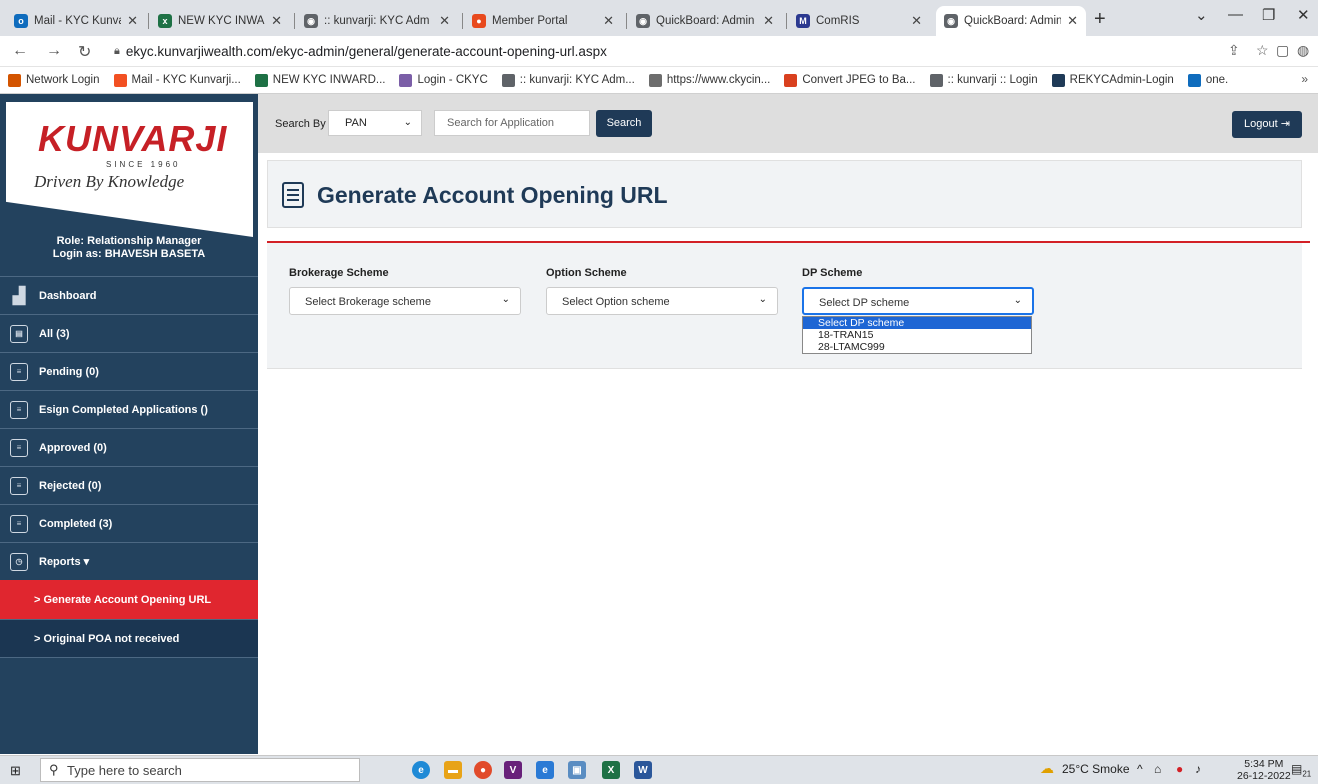  Describe the element at coordinates (1047, 768) in the screenshot. I see `weather-icon: ☁` at that location.